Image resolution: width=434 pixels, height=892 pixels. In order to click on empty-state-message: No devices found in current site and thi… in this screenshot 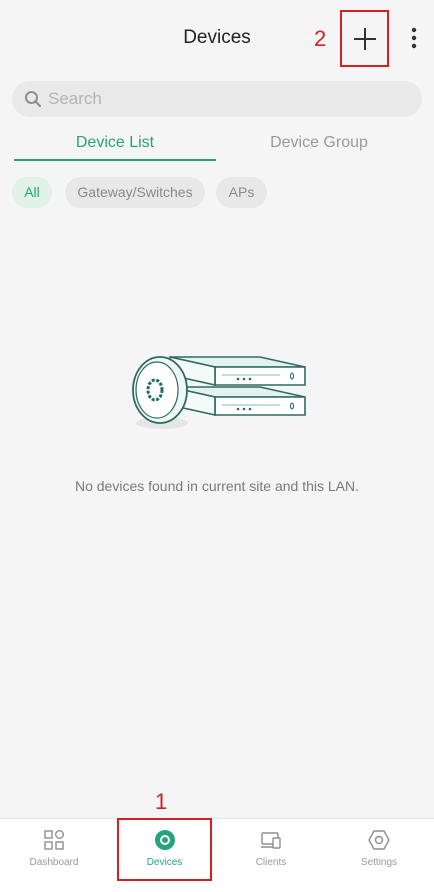, I will do `click(217, 486)`.